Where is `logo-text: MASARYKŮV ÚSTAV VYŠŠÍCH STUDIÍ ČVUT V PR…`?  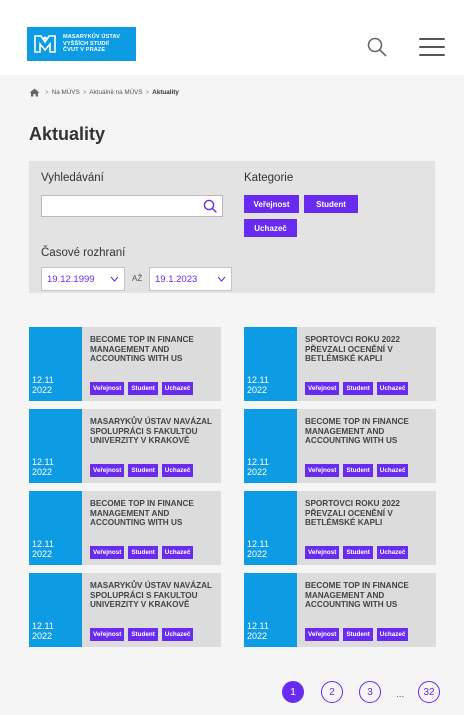
logo-text: MASARYKŮV ÚSTAV VYŠŠÍCH STUDIÍ ČVUT V PR… is located at coordinates (91, 43).